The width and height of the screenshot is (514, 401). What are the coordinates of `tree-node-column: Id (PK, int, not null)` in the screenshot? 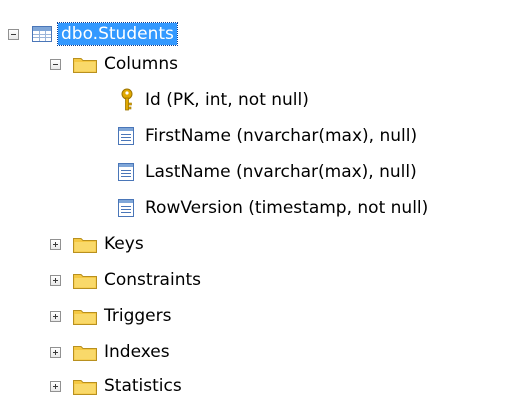 It's located at (216, 100).